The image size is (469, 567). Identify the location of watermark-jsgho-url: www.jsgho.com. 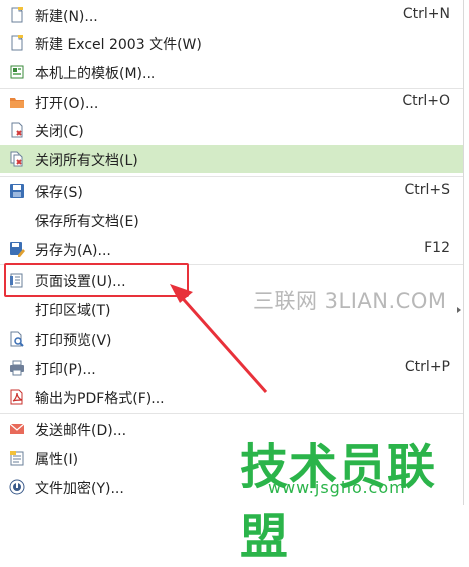
(337, 487).